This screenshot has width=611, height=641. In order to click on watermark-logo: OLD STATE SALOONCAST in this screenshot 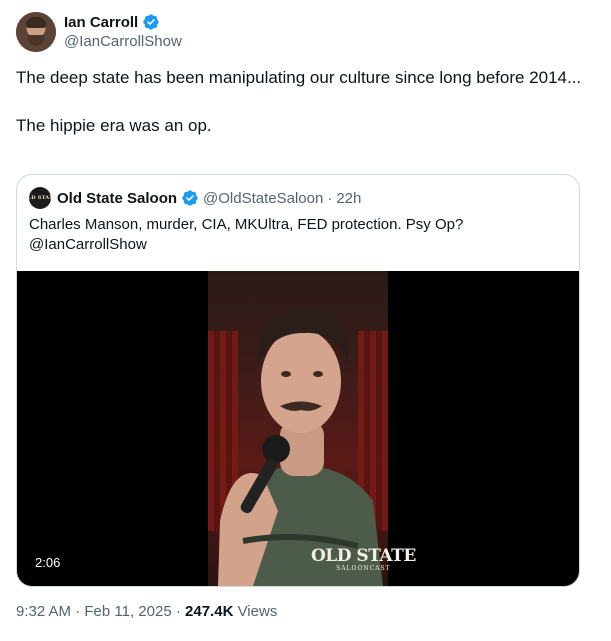, I will do `click(363, 559)`.